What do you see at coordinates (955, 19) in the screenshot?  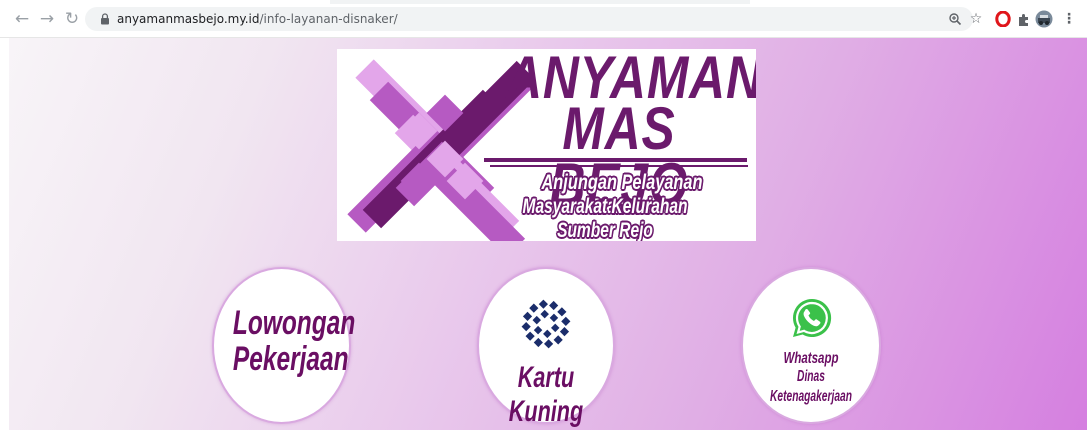 I see `zoom-icon` at bounding box center [955, 19].